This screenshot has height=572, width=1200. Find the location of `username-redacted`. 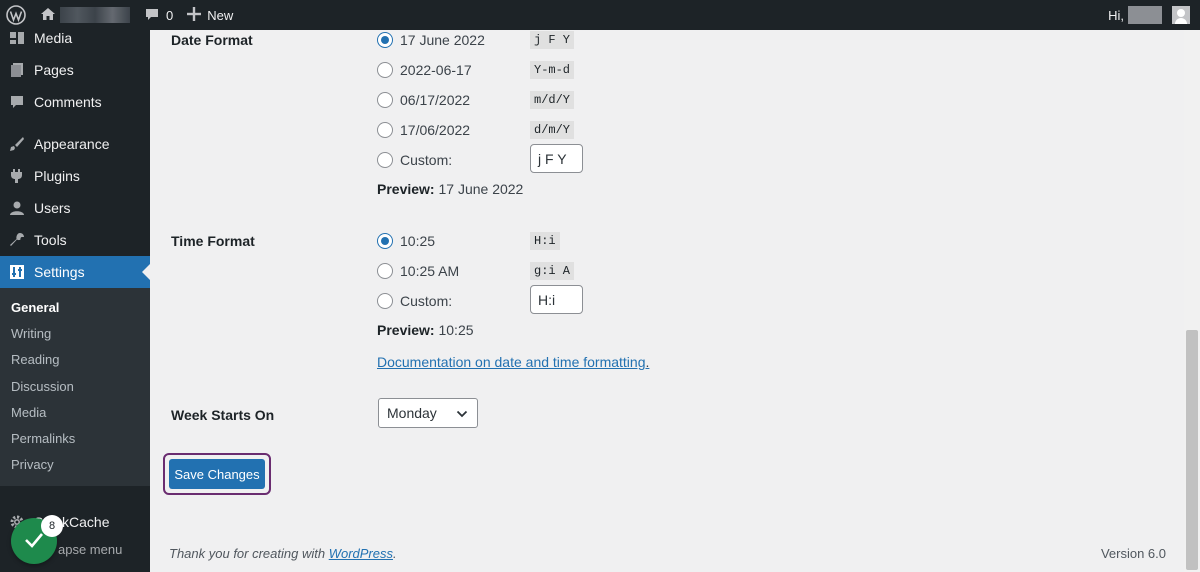

username-redacted is located at coordinates (1145, 15).